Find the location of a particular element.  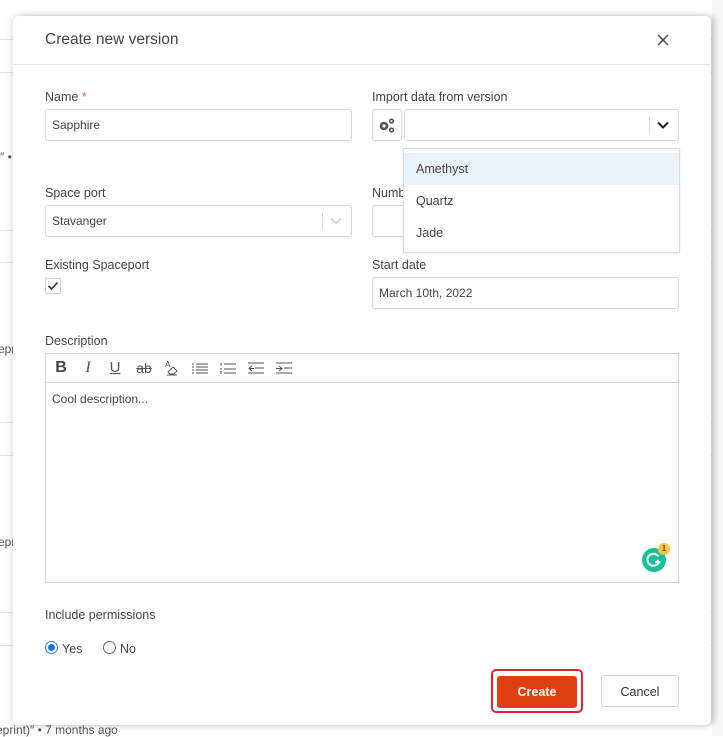

bold-button: B is located at coordinates (61, 368).